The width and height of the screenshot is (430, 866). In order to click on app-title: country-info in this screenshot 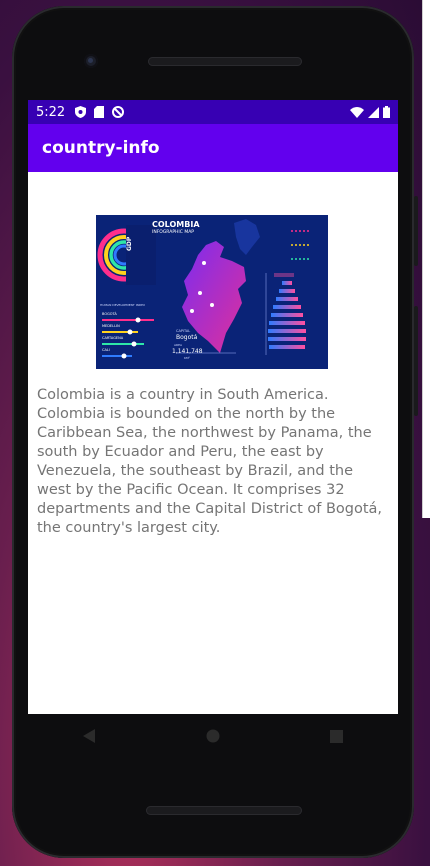, I will do `click(101, 148)`.